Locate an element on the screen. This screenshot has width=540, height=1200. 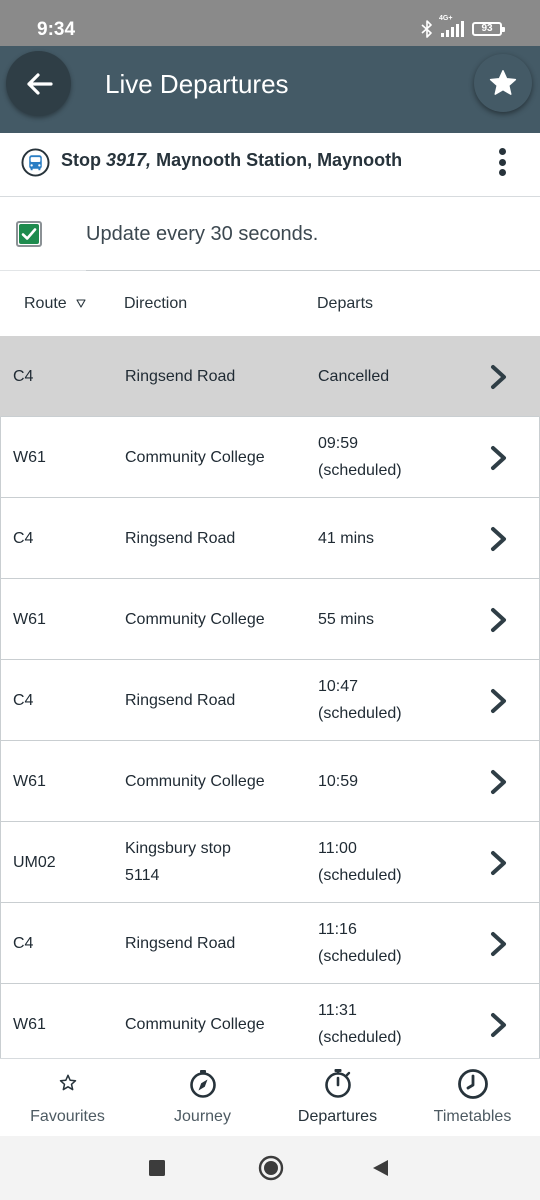
departure-row: W61 Community College 55 mins is located at coordinates (270, 619).